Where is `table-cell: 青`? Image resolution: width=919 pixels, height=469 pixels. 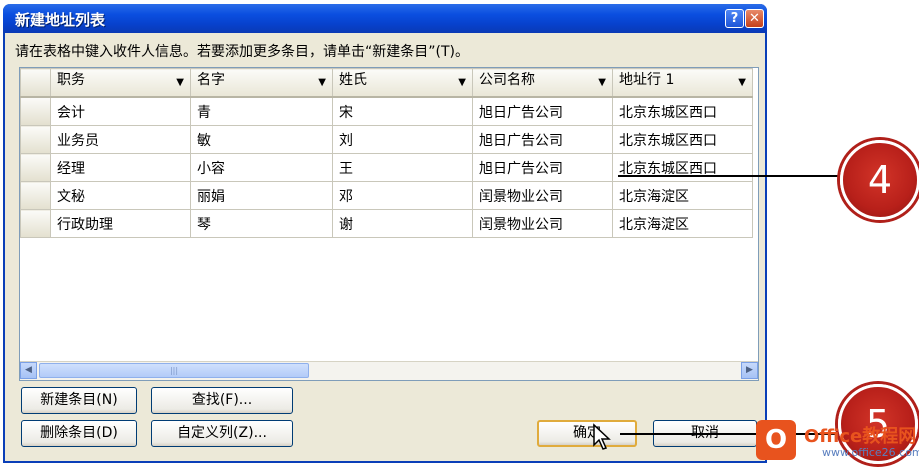 table-cell: 青 is located at coordinates (261, 111).